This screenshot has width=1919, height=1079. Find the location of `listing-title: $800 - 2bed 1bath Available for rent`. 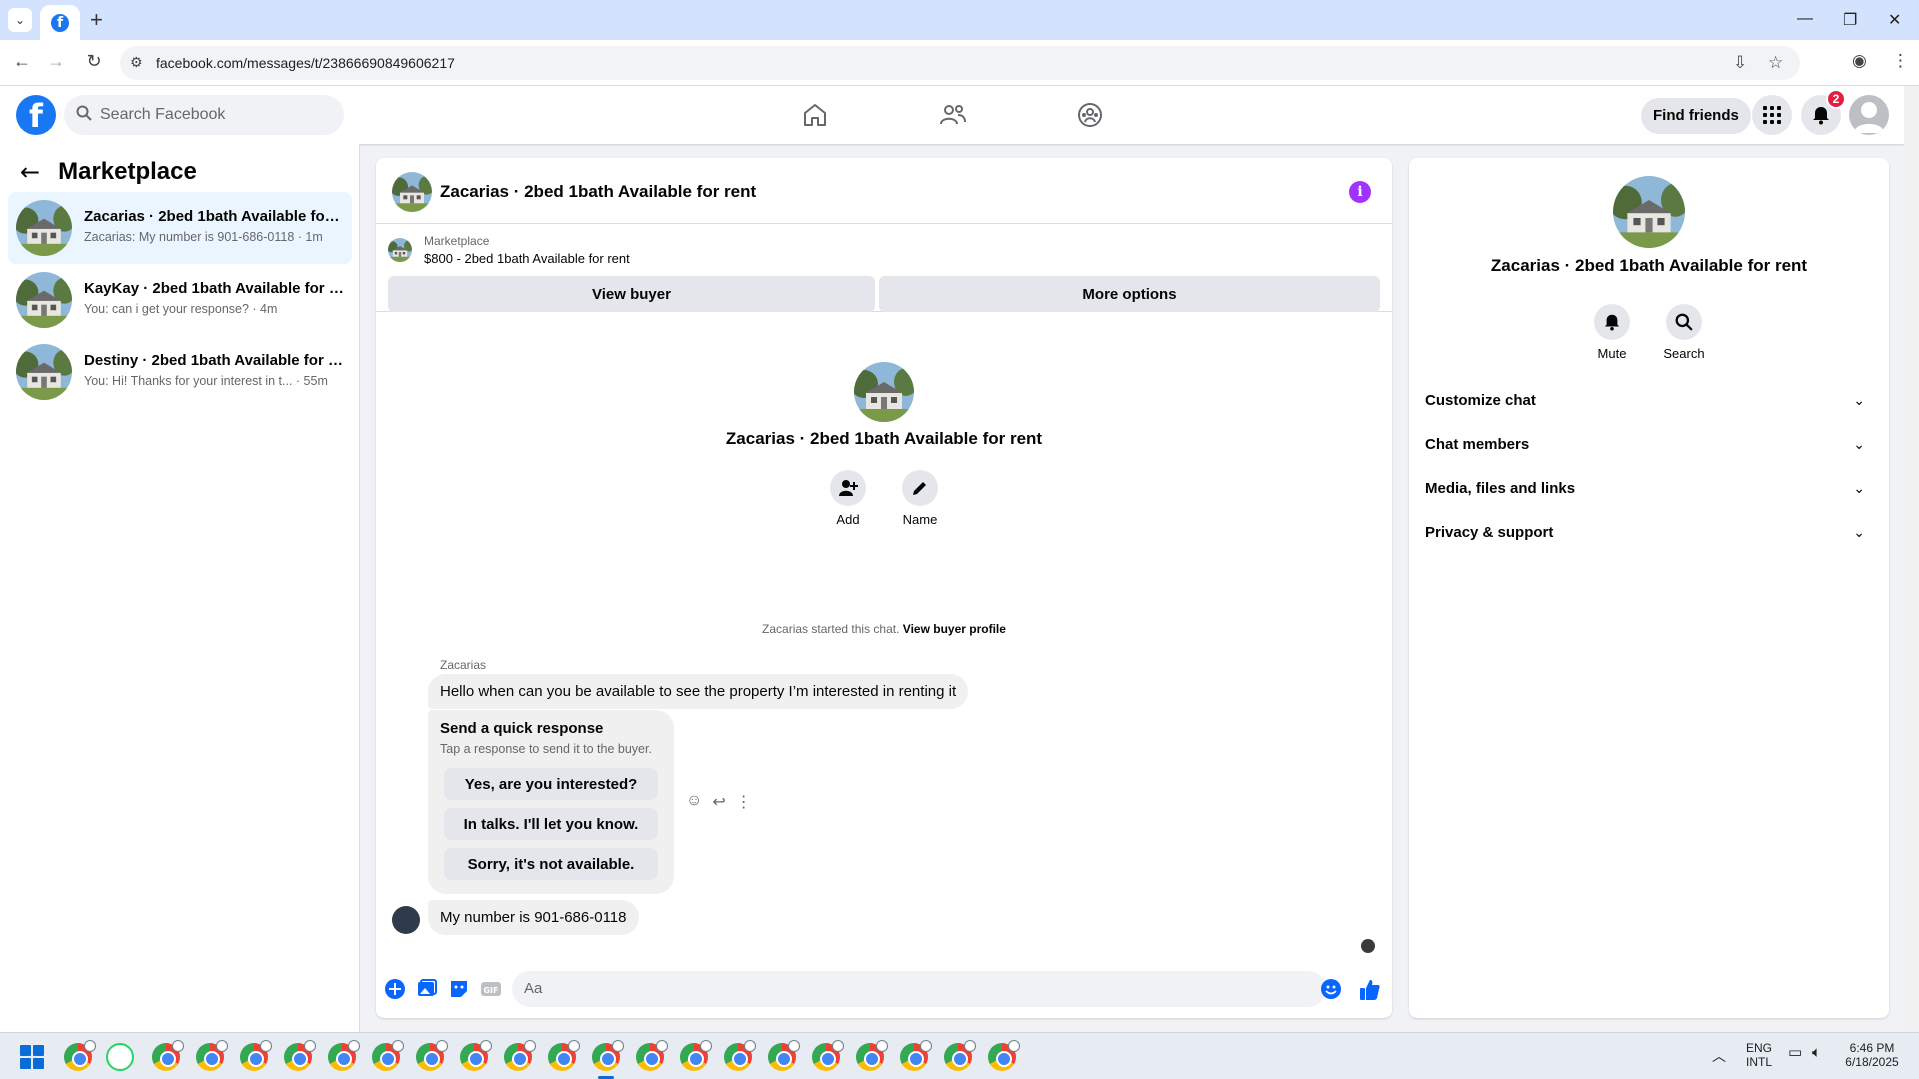

listing-title: $800 - 2bed 1bath Available for rent is located at coordinates (527, 258).